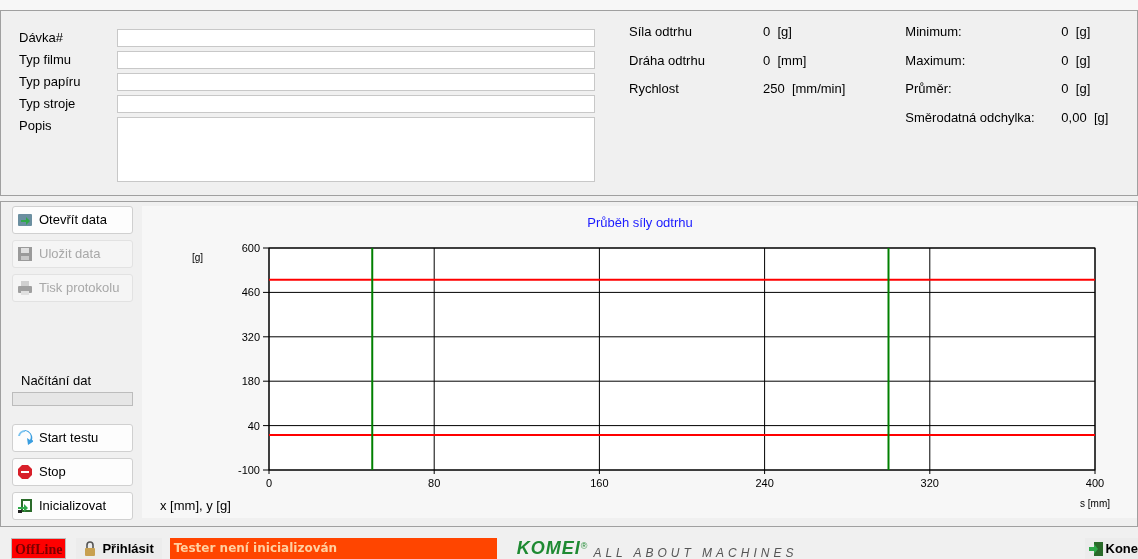 The width and height of the screenshot is (1138, 559). What do you see at coordinates (90, 548) in the screenshot?
I see `lock-icon` at bounding box center [90, 548].